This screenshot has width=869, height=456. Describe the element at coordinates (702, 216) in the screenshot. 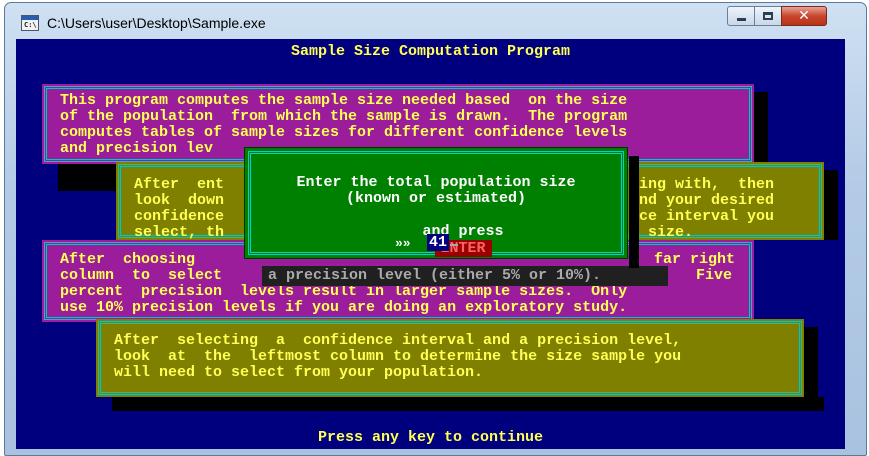

I see `instructions-right-3: nce interval you` at that location.